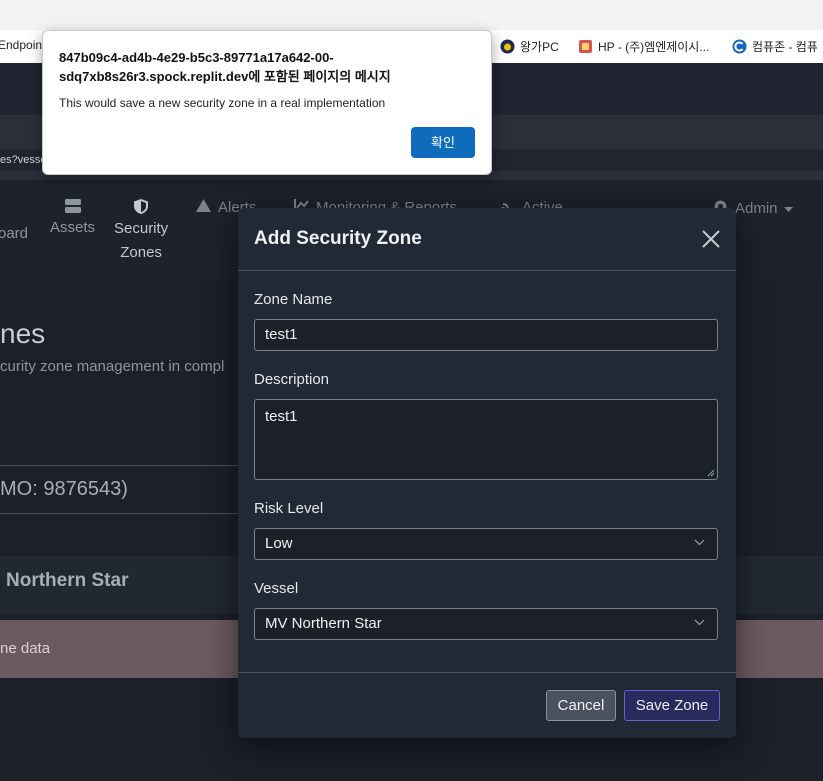 Image resolution: width=823 pixels, height=781 pixels. Describe the element at coordinates (141, 206) in the screenshot. I see `shield-icon` at that location.